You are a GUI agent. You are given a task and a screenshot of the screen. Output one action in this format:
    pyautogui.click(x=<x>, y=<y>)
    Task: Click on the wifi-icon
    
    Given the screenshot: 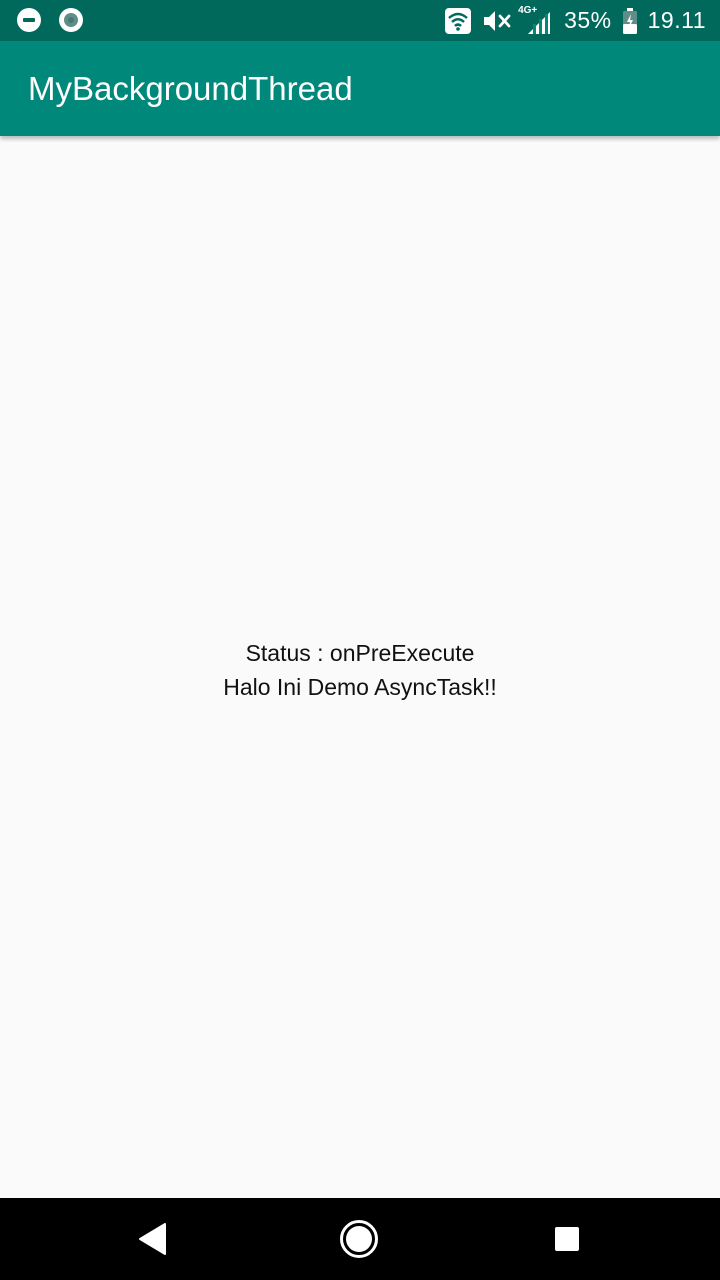 What is the action you would take?
    pyautogui.click(x=458, y=21)
    